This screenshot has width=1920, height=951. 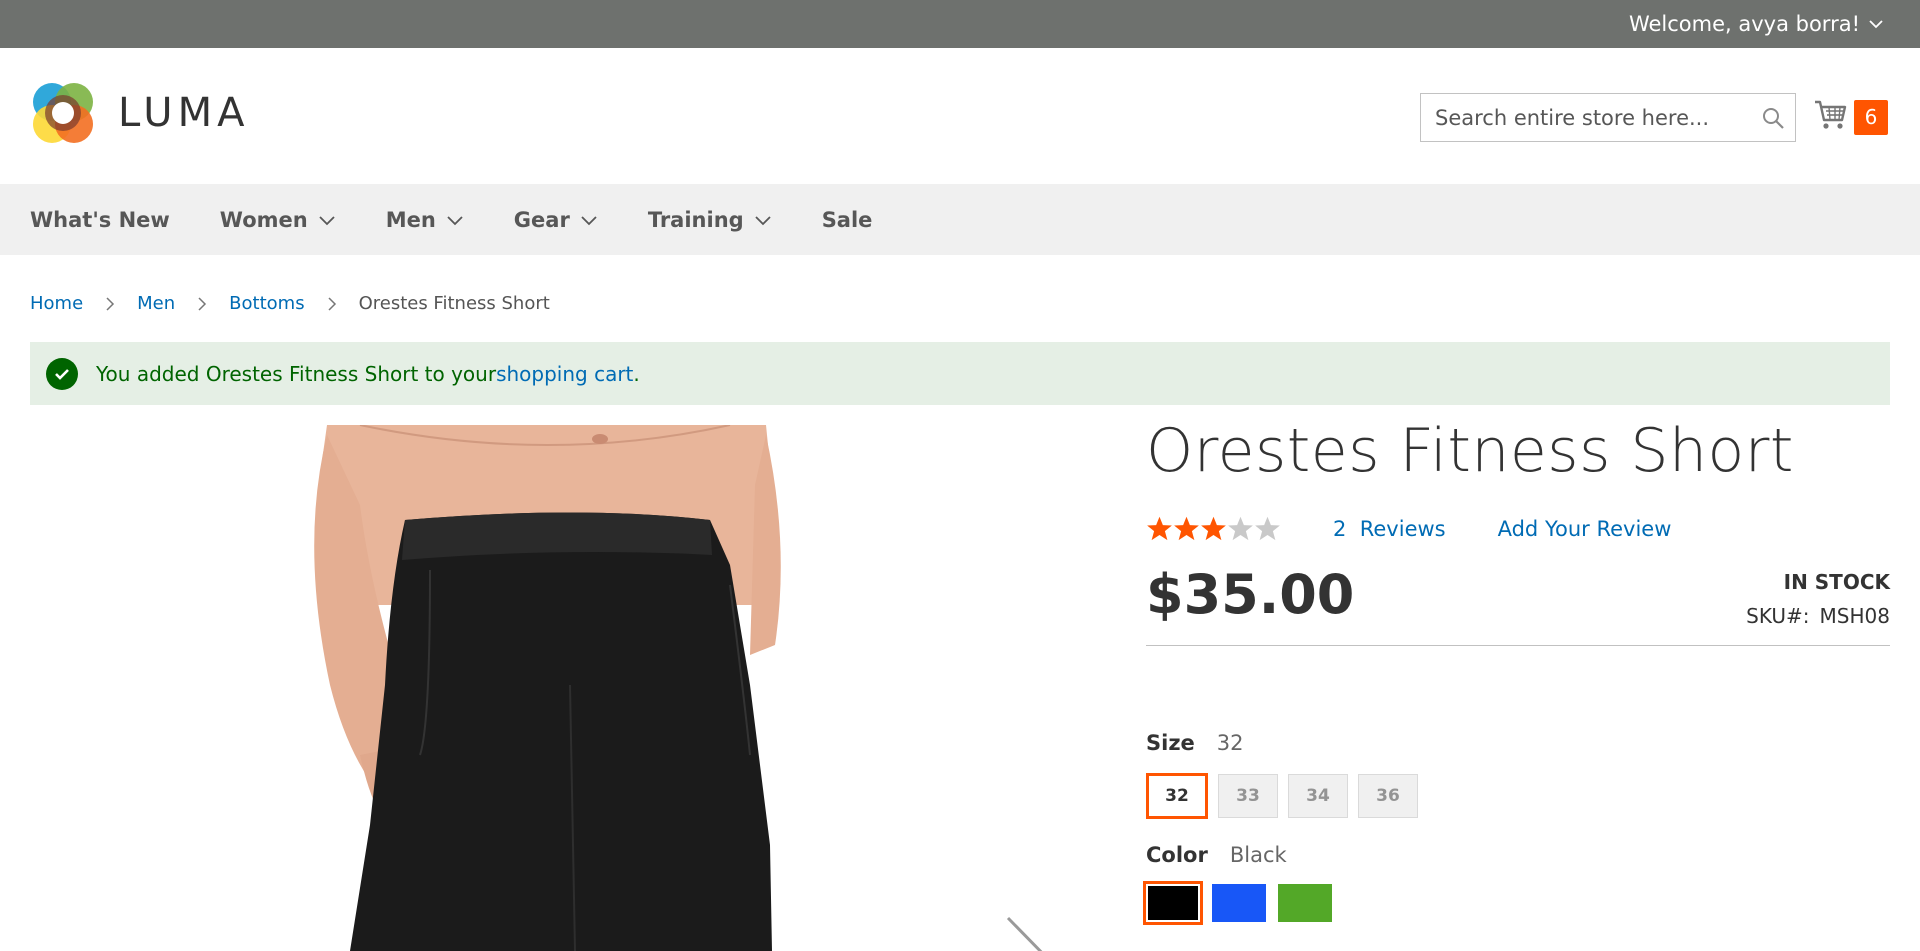 I want to click on size-option-label: Size 32, so click(x=1195, y=743).